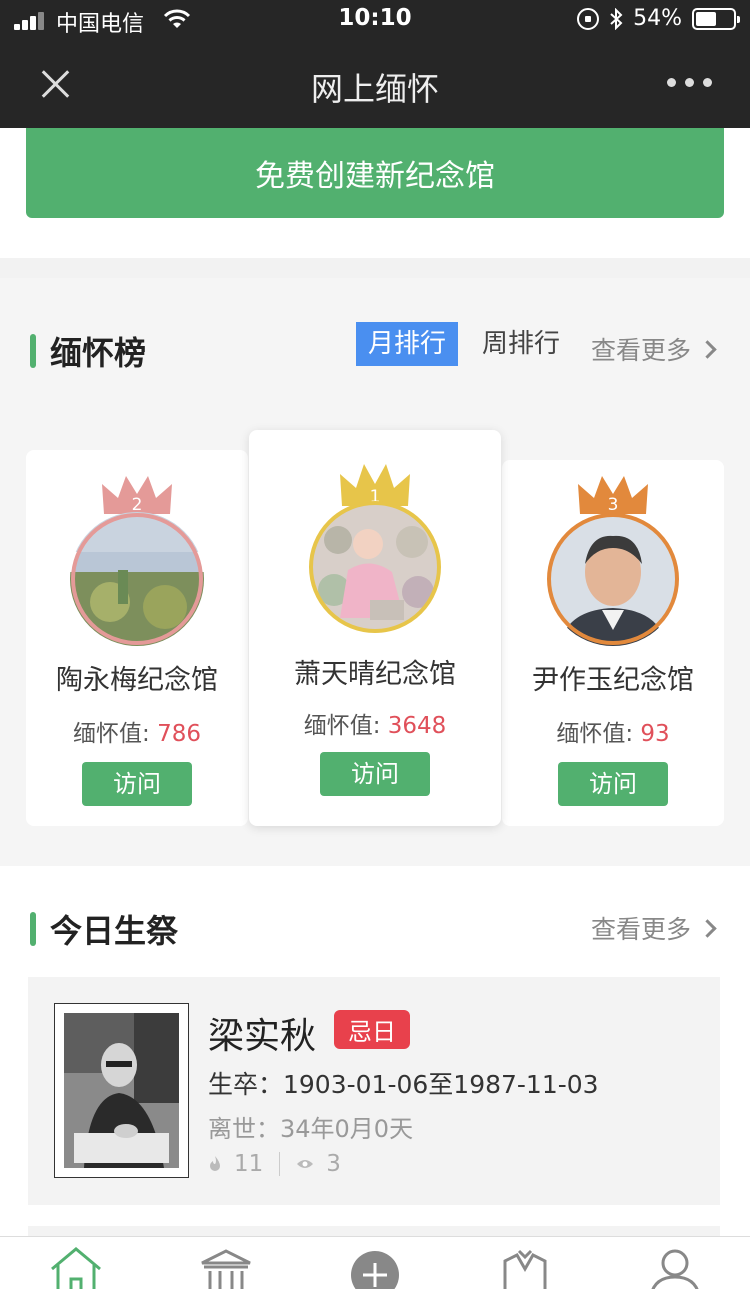  Describe the element at coordinates (375, 1267) in the screenshot. I see `tab-add-icon` at that location.